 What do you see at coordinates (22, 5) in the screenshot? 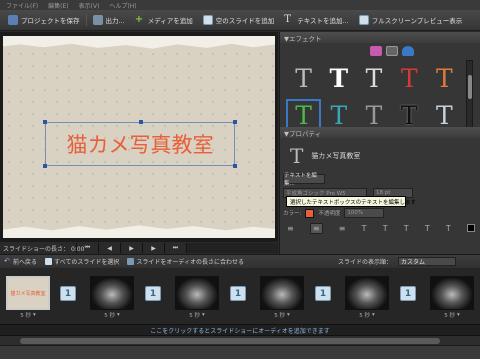
I see `menu-file: ファイル(F)` at bounding box center [22, 5].